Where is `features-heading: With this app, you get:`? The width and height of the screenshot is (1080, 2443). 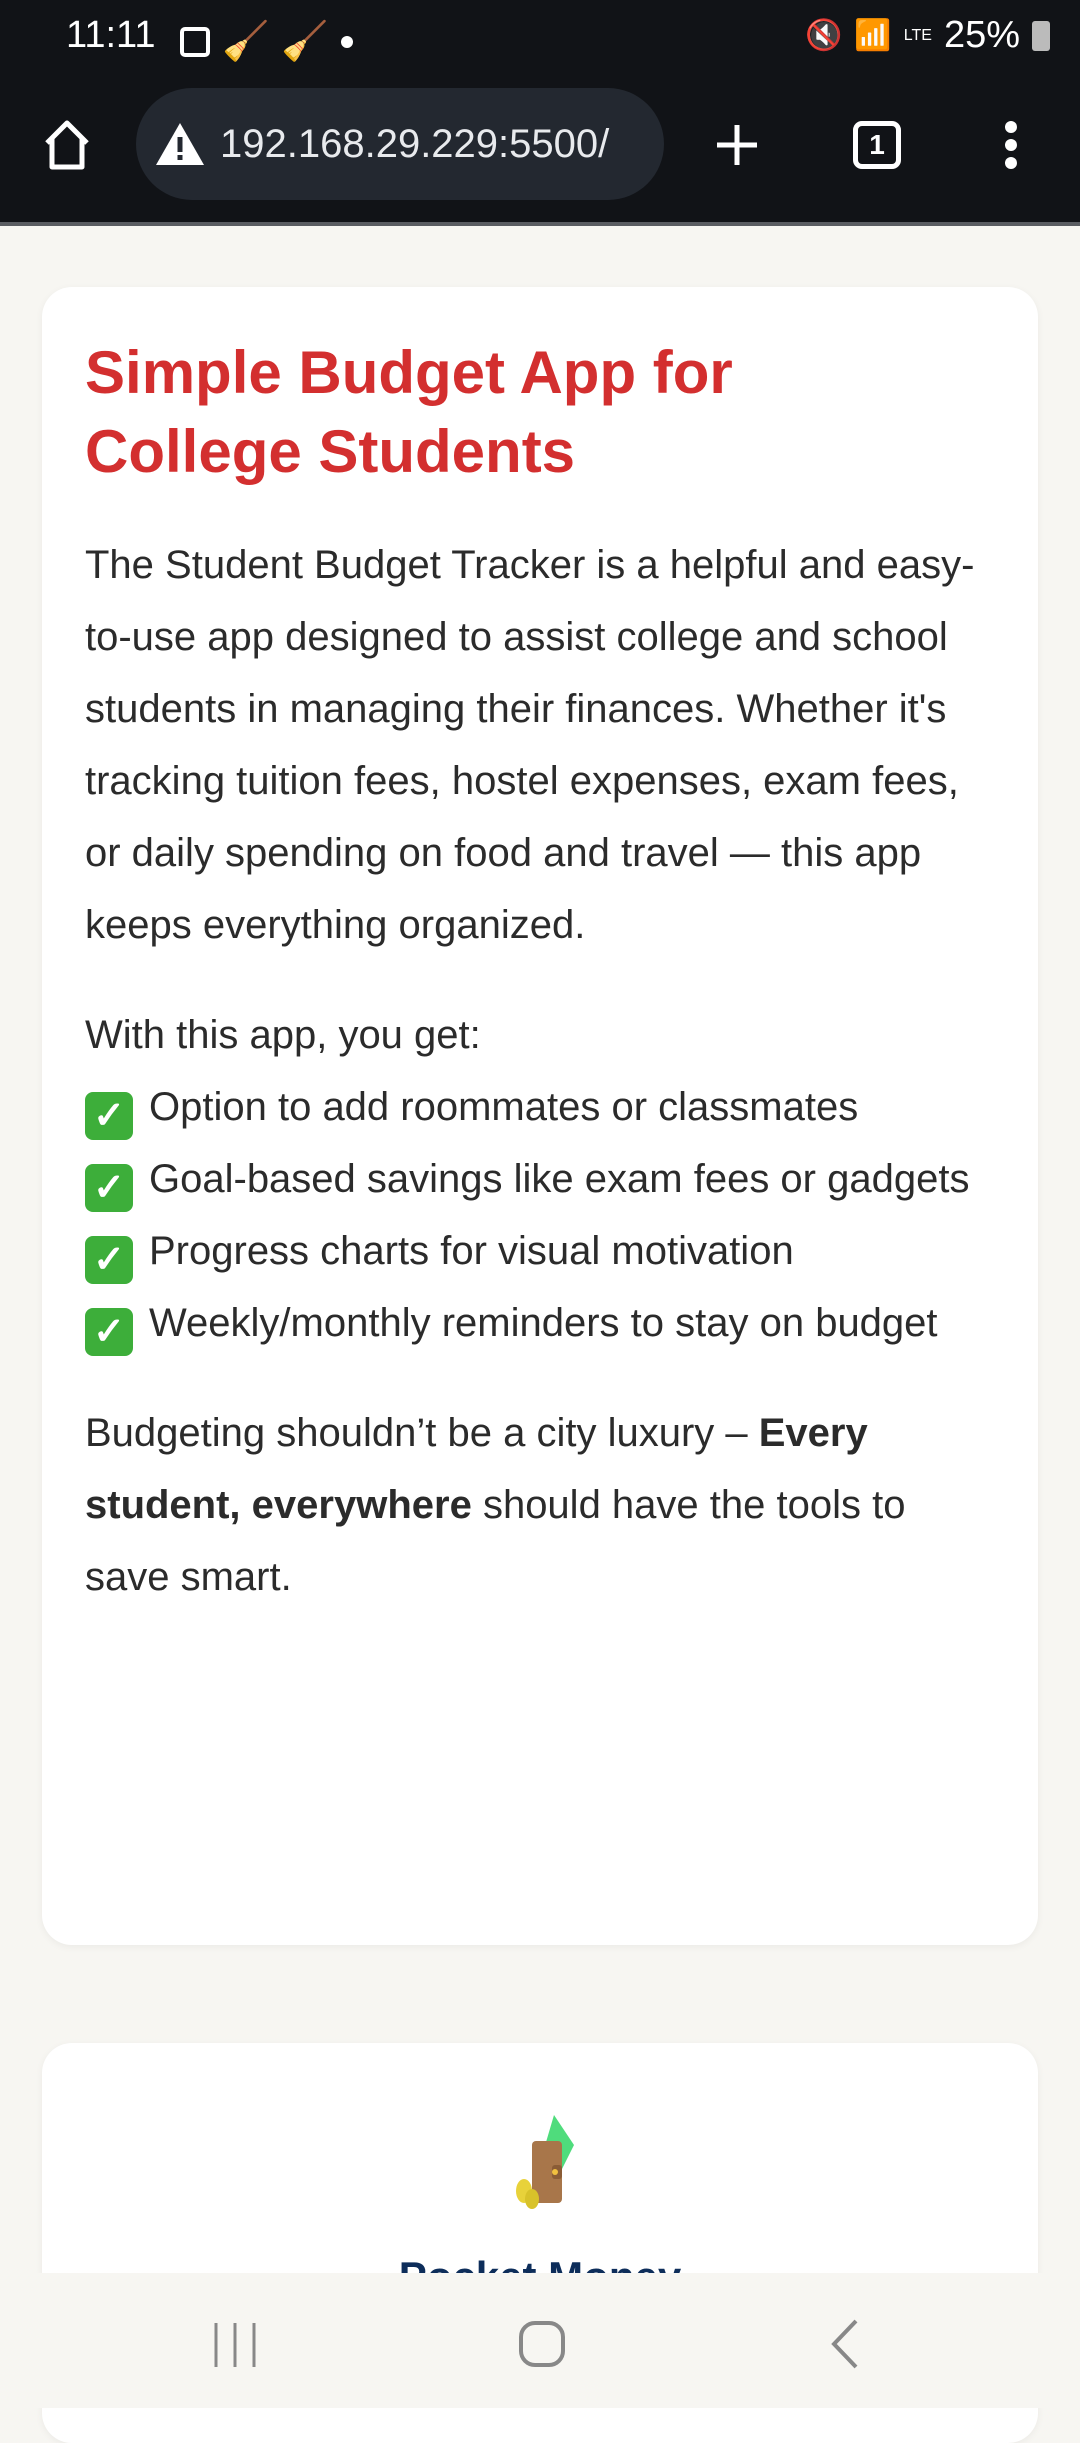 features-heading: With this app, you get: is located at coordinates (283, 1035).